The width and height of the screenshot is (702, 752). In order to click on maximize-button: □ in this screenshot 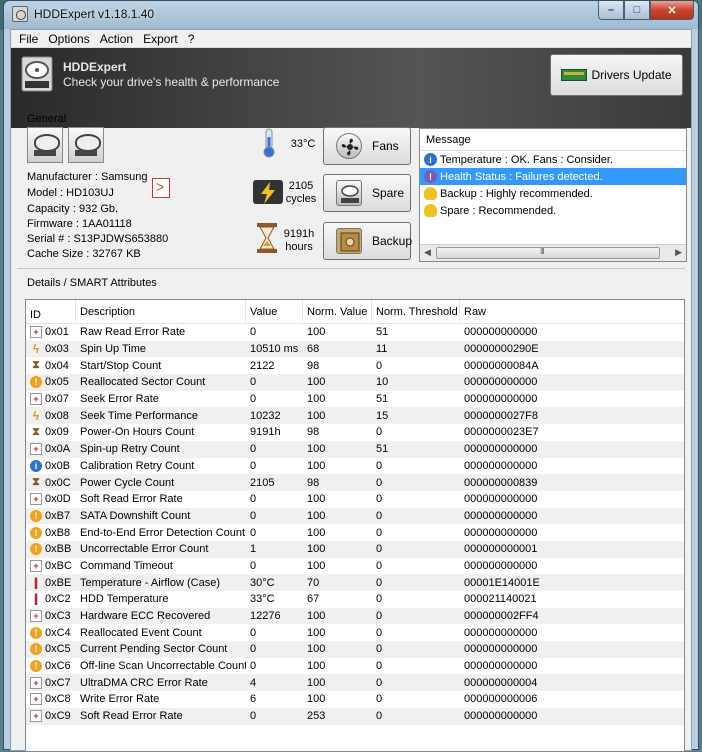, I will do `click(637, 10)`.